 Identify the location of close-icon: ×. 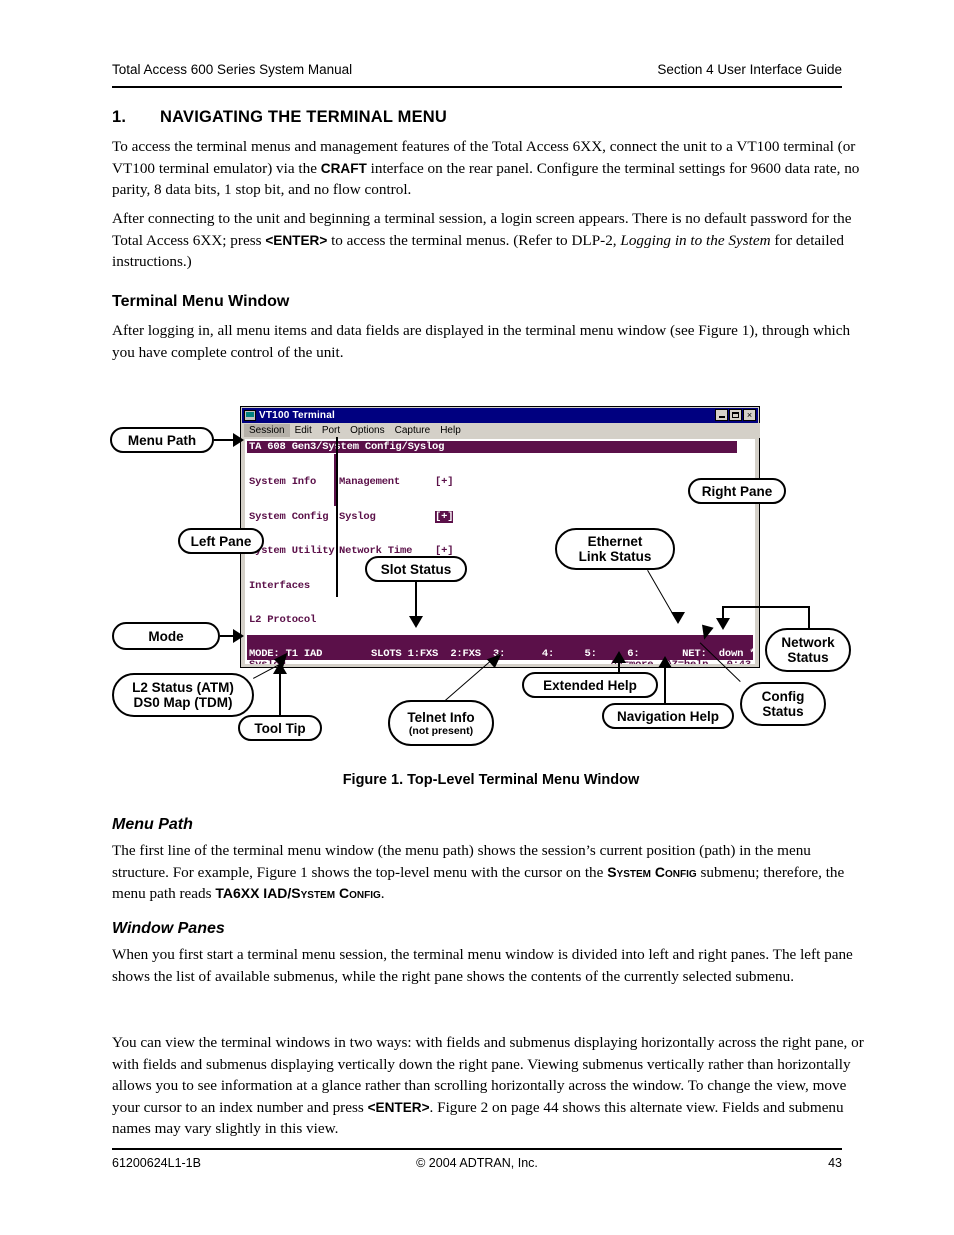
(749, 415).